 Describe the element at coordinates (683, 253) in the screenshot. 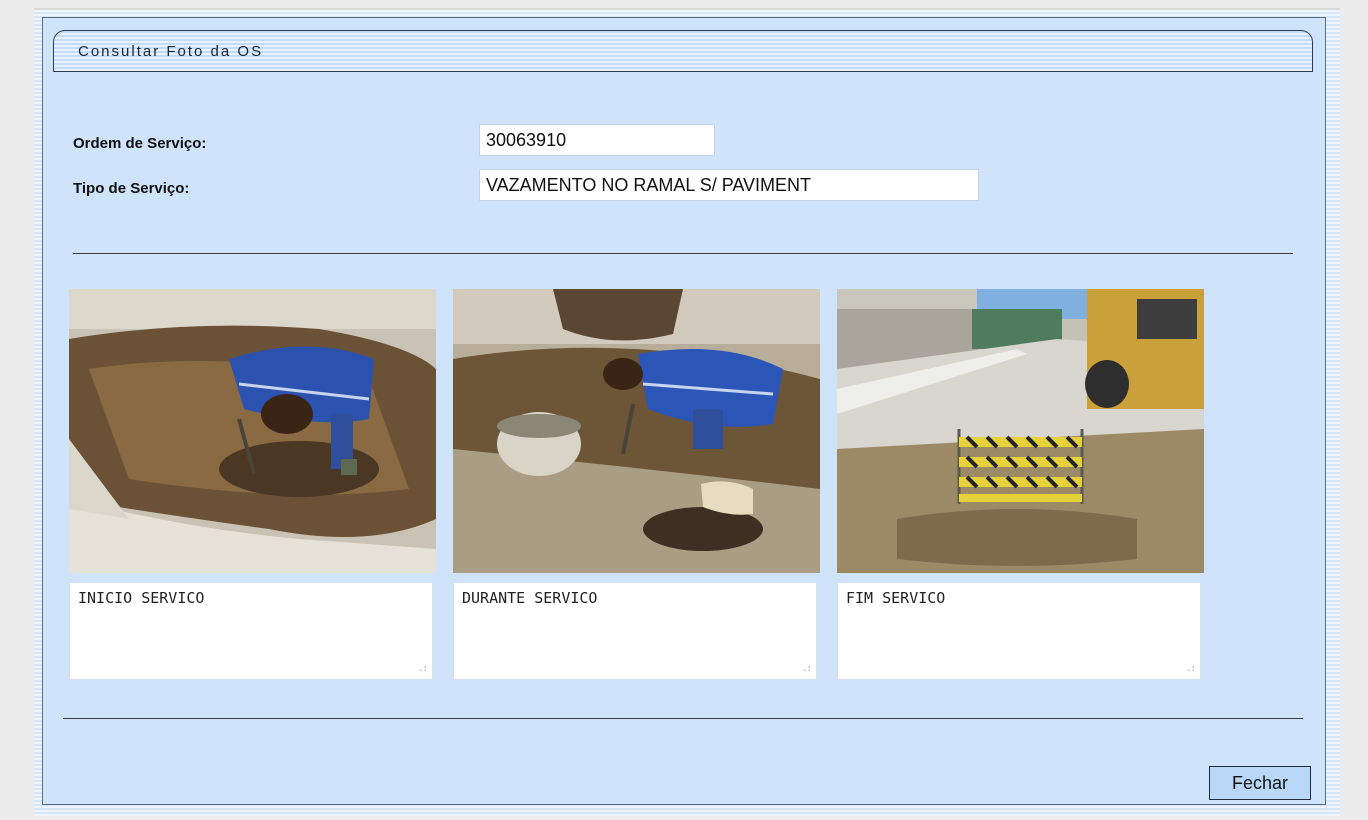

I see `section-divider-top` at that location.